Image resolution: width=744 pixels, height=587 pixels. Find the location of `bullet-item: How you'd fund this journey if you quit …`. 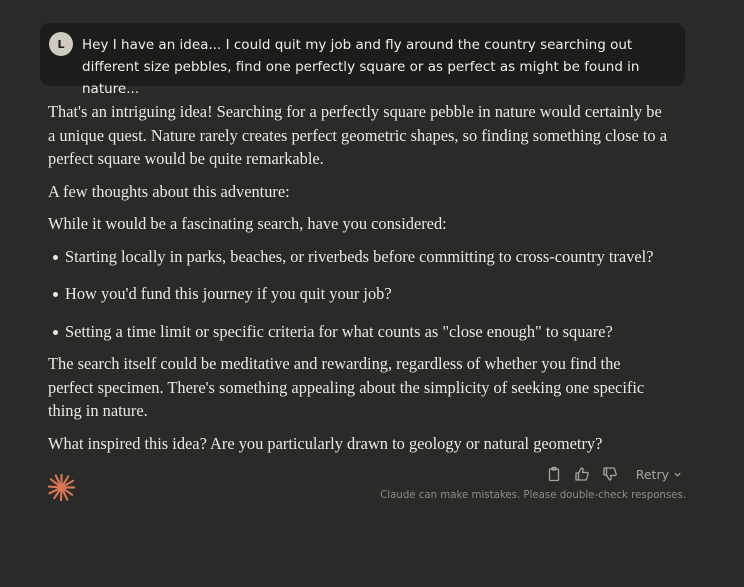

bullet-item: How you'd fund this journey if you quit … is located at coordinates (360, 294).